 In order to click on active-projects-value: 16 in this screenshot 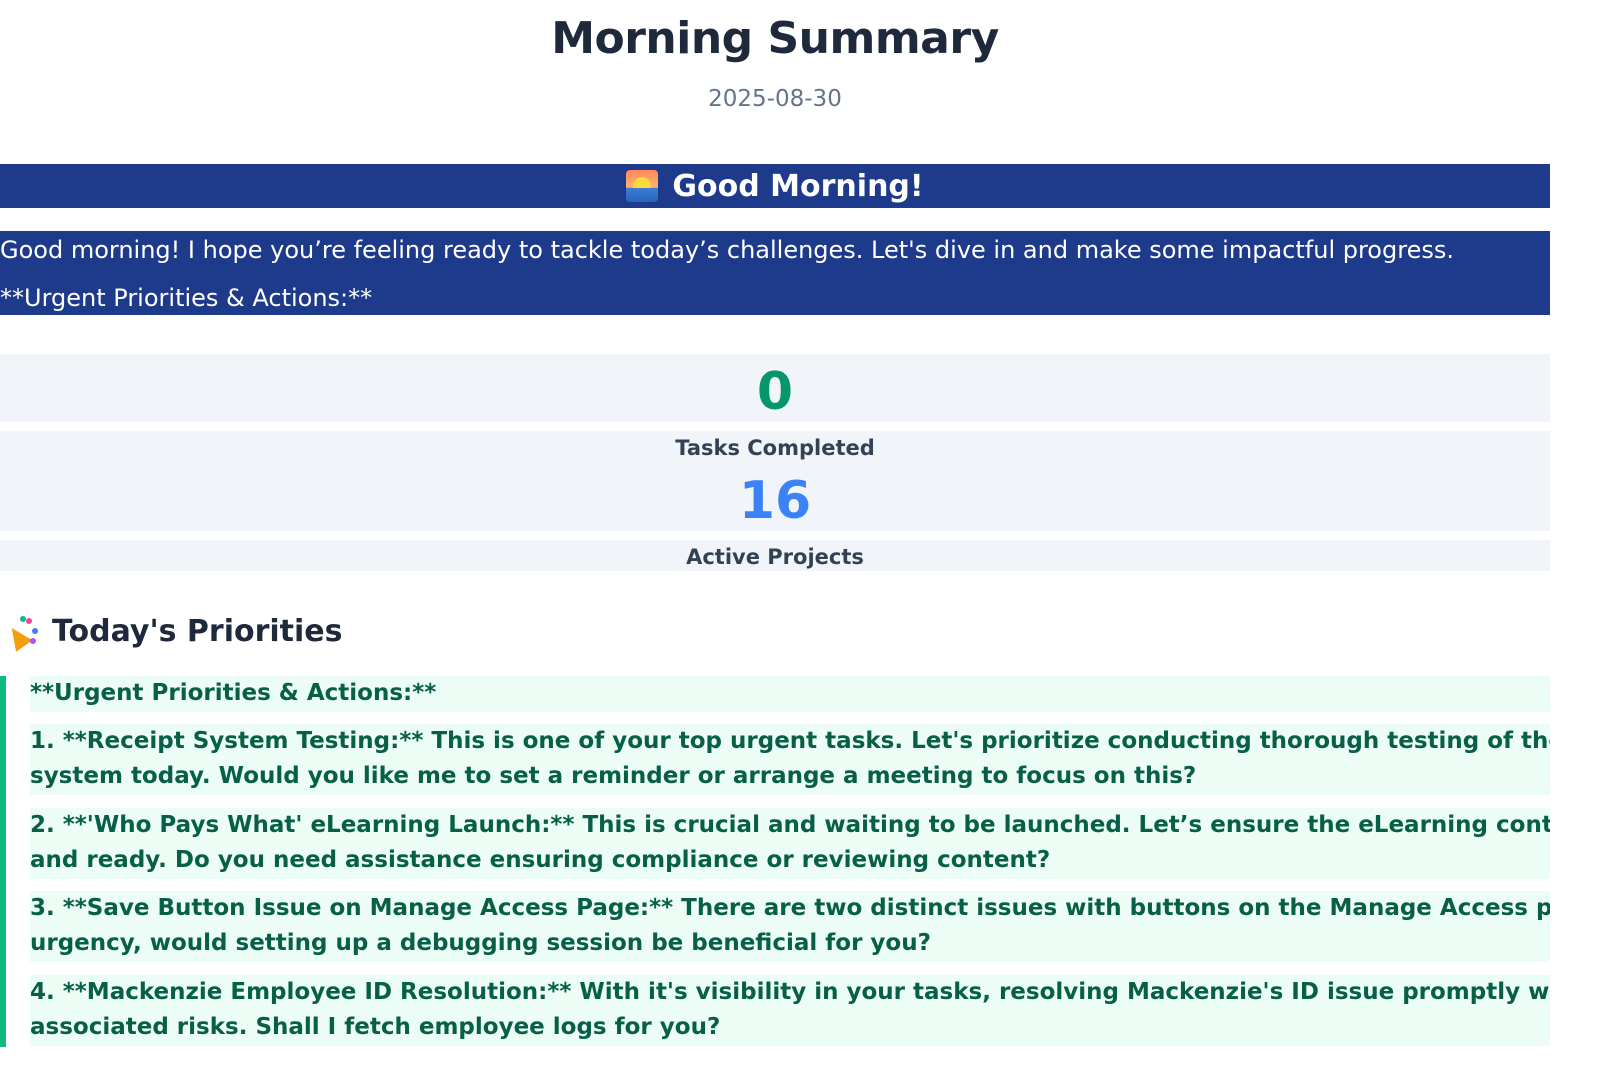, I will do `click(775, 501)`.